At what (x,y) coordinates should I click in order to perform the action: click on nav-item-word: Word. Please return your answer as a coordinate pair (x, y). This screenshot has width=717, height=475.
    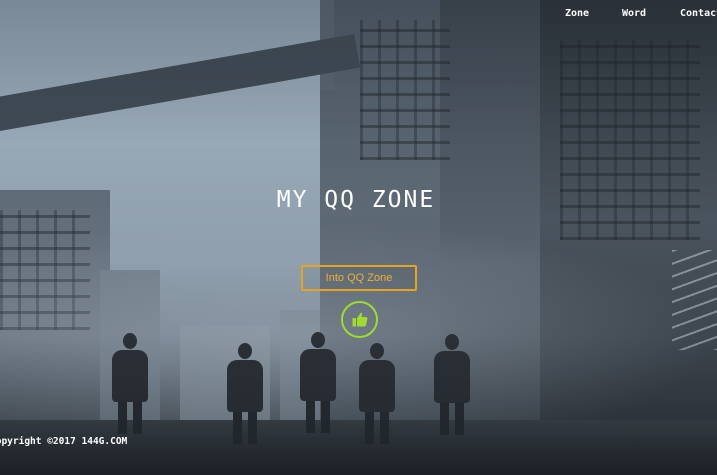
    Looking at the image, I should click on (634, 13).